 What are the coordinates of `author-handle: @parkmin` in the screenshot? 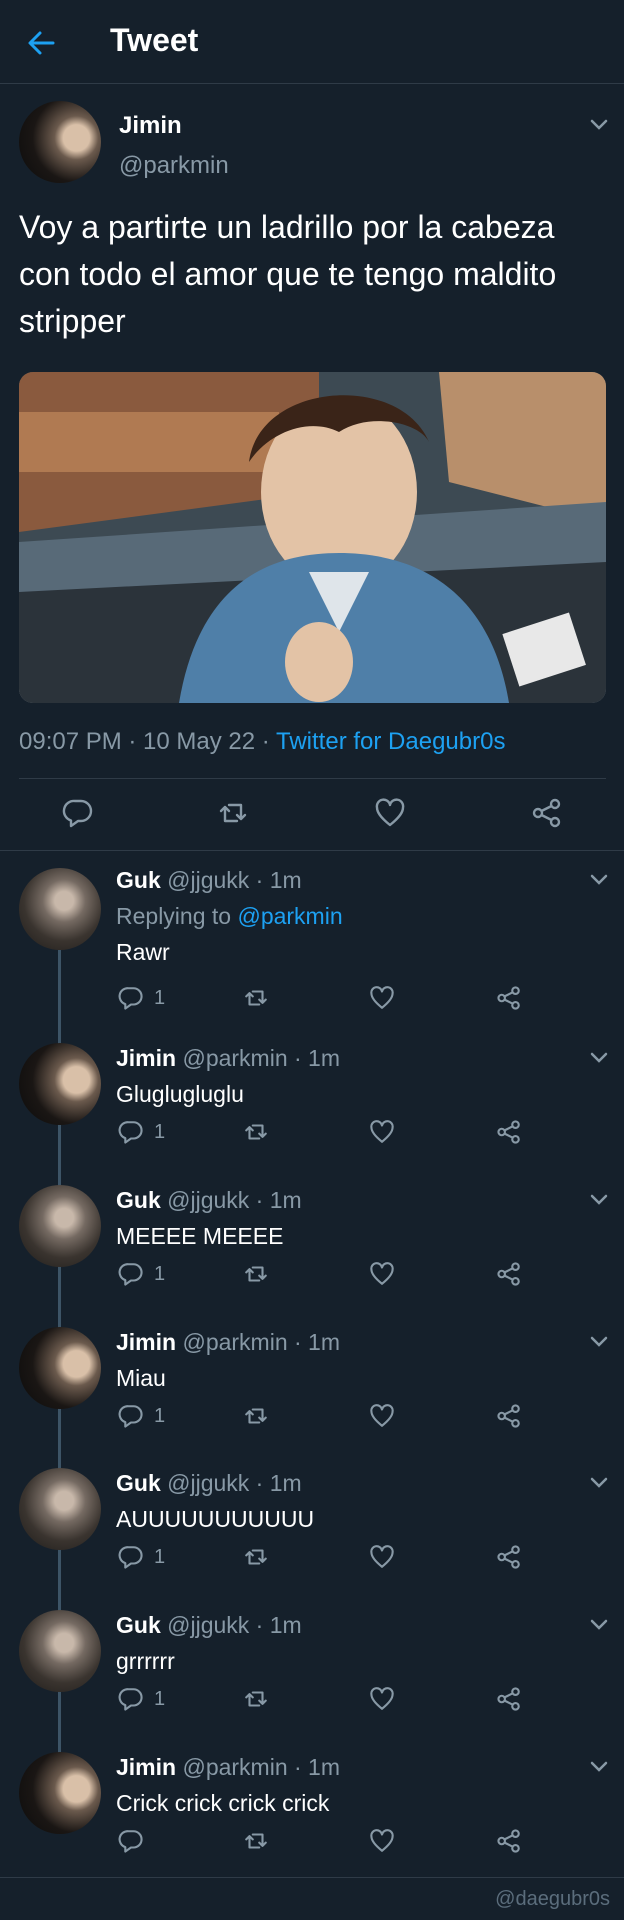 It's located at (174, 166).